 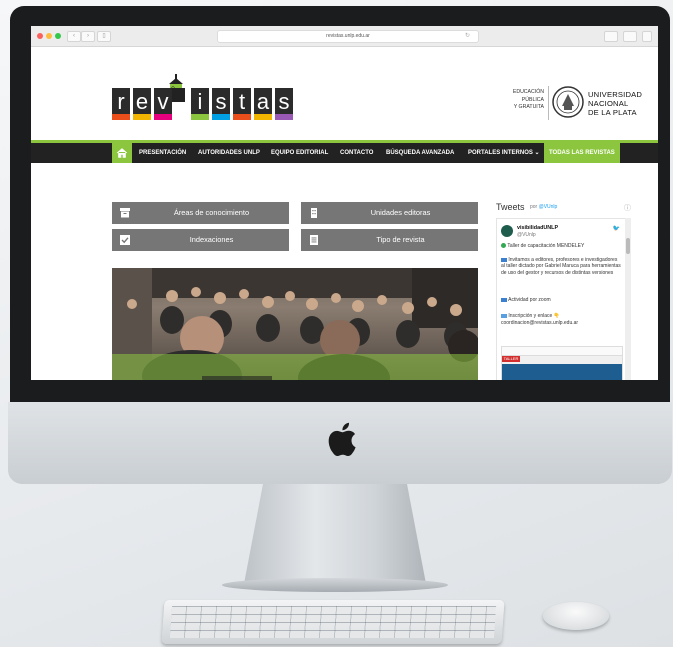 I want to click on university-name: UNIVERSIDAD NACIONAL DE LA PLATA, so click(x=615, y=103).